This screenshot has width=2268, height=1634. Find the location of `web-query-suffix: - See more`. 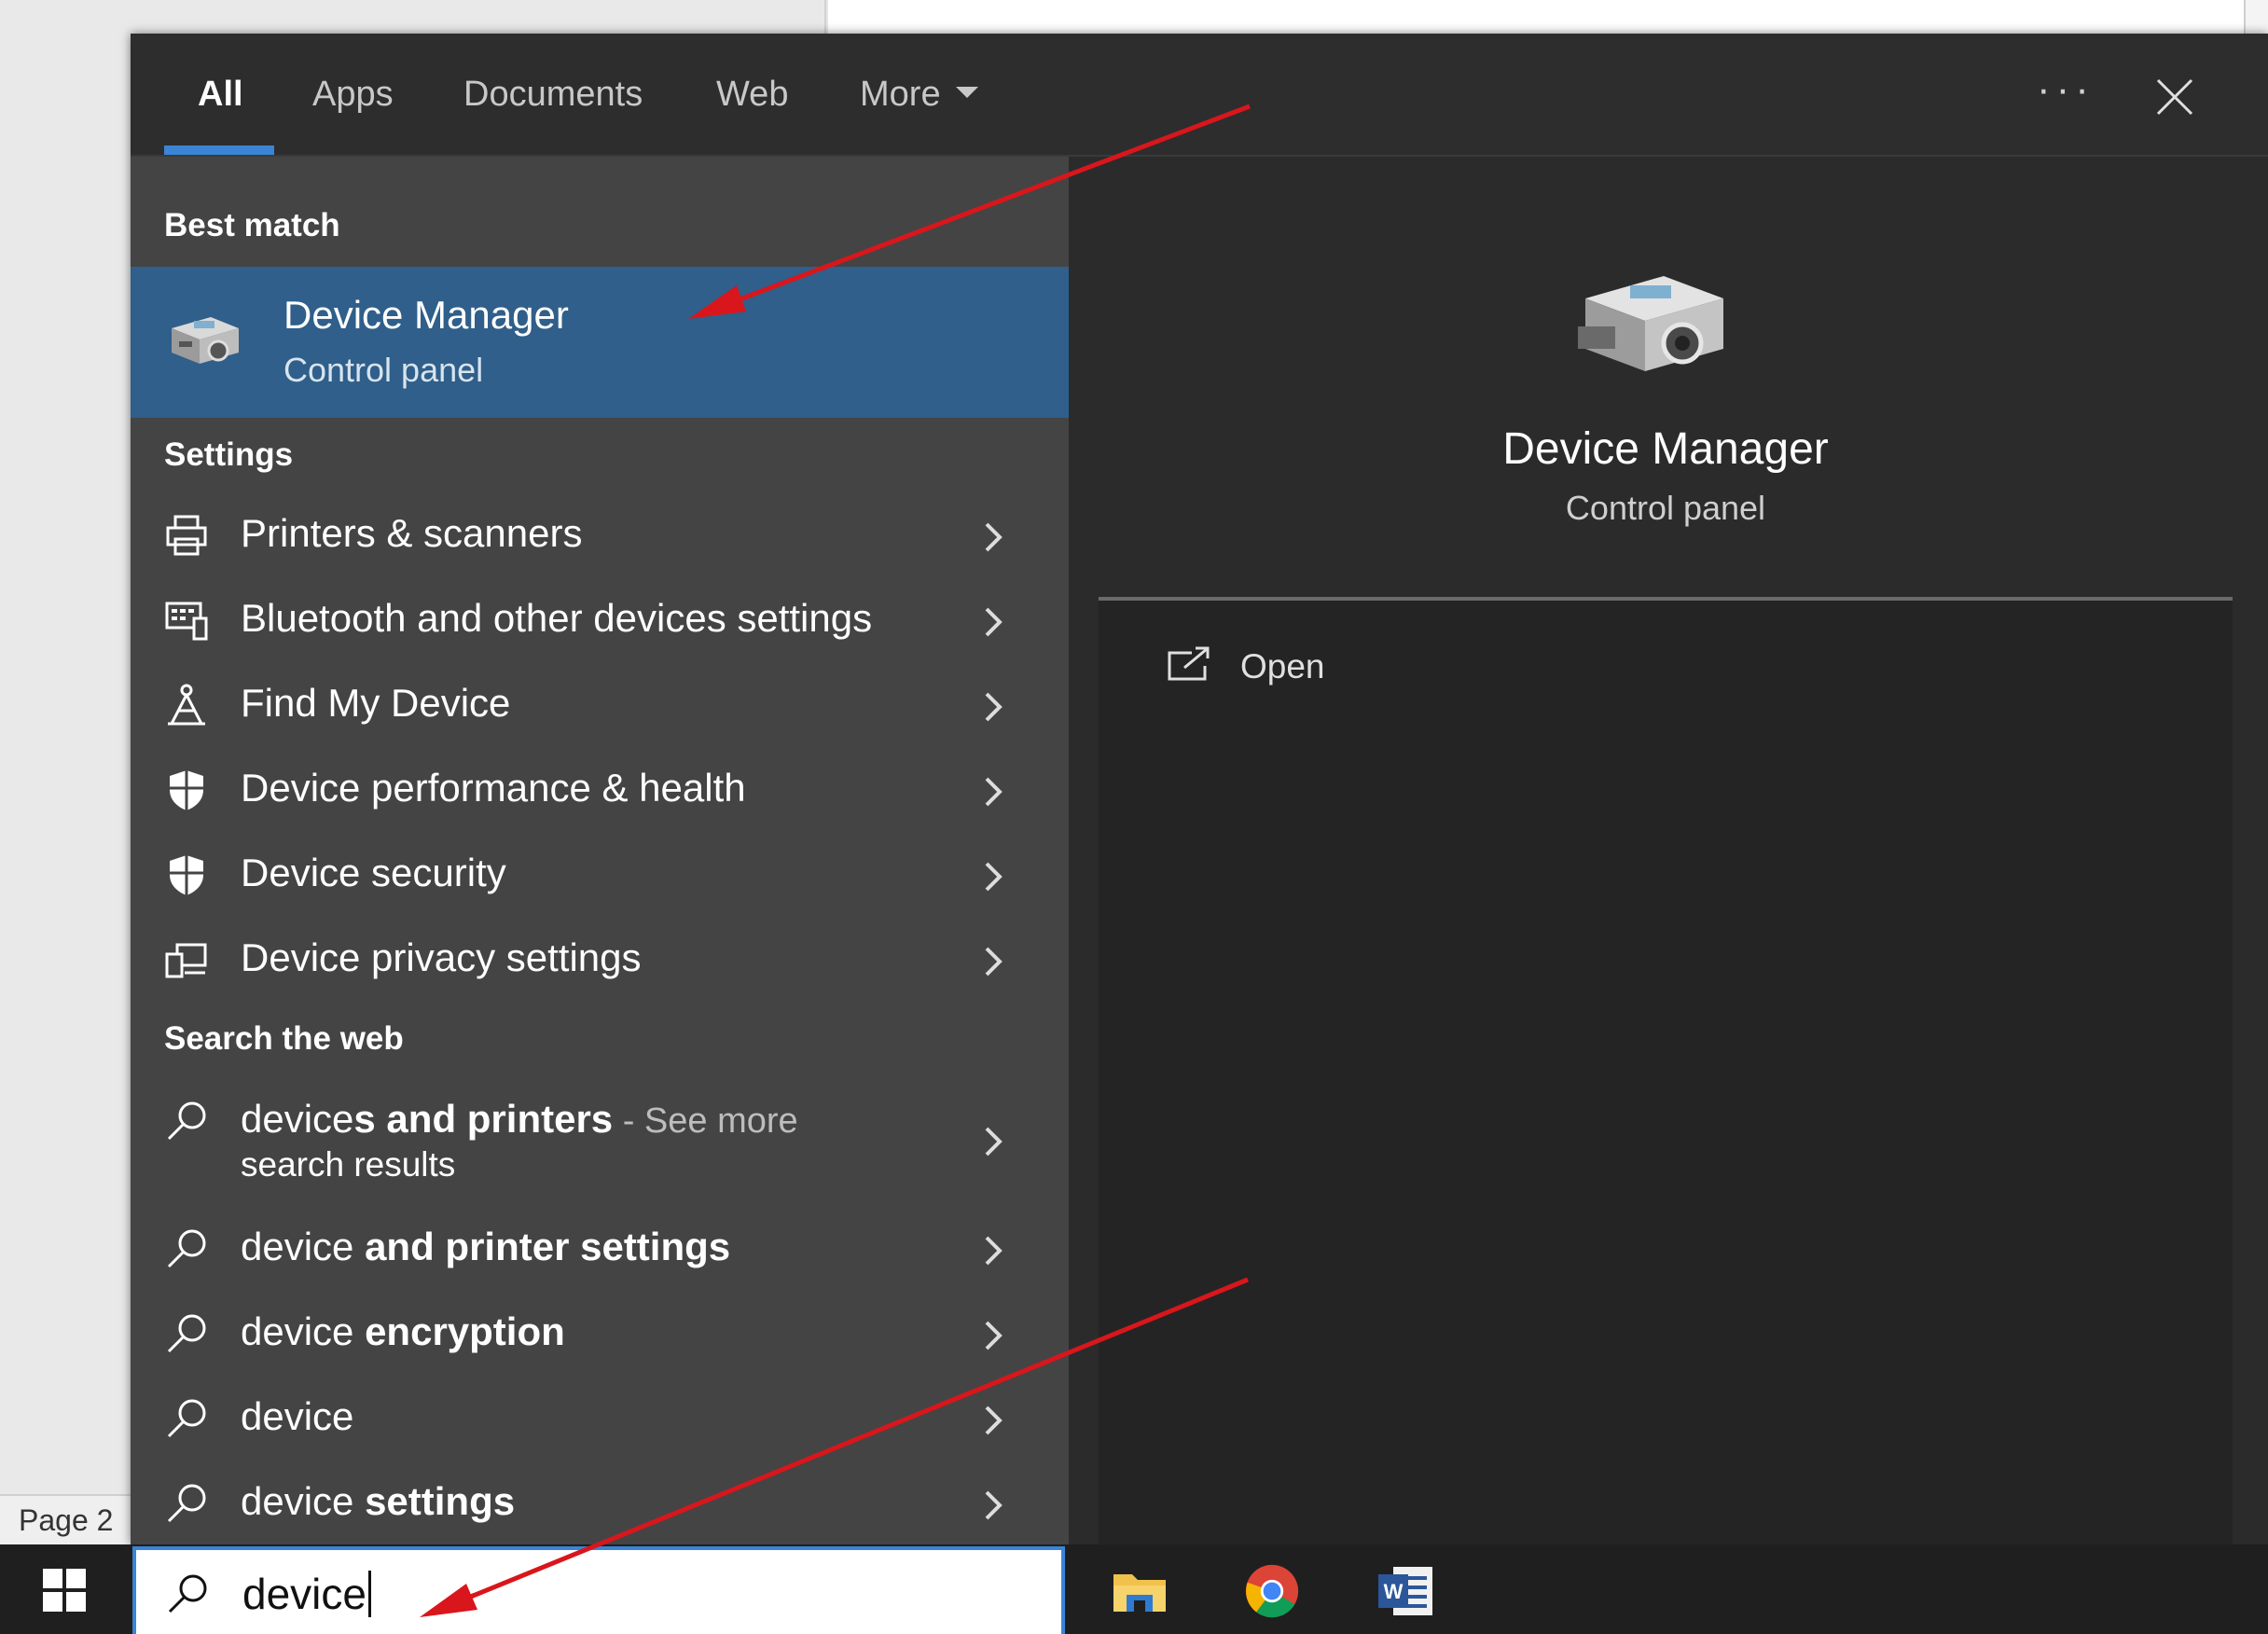

web-query-suffix: - See more is located at coordinates (705, 1121).